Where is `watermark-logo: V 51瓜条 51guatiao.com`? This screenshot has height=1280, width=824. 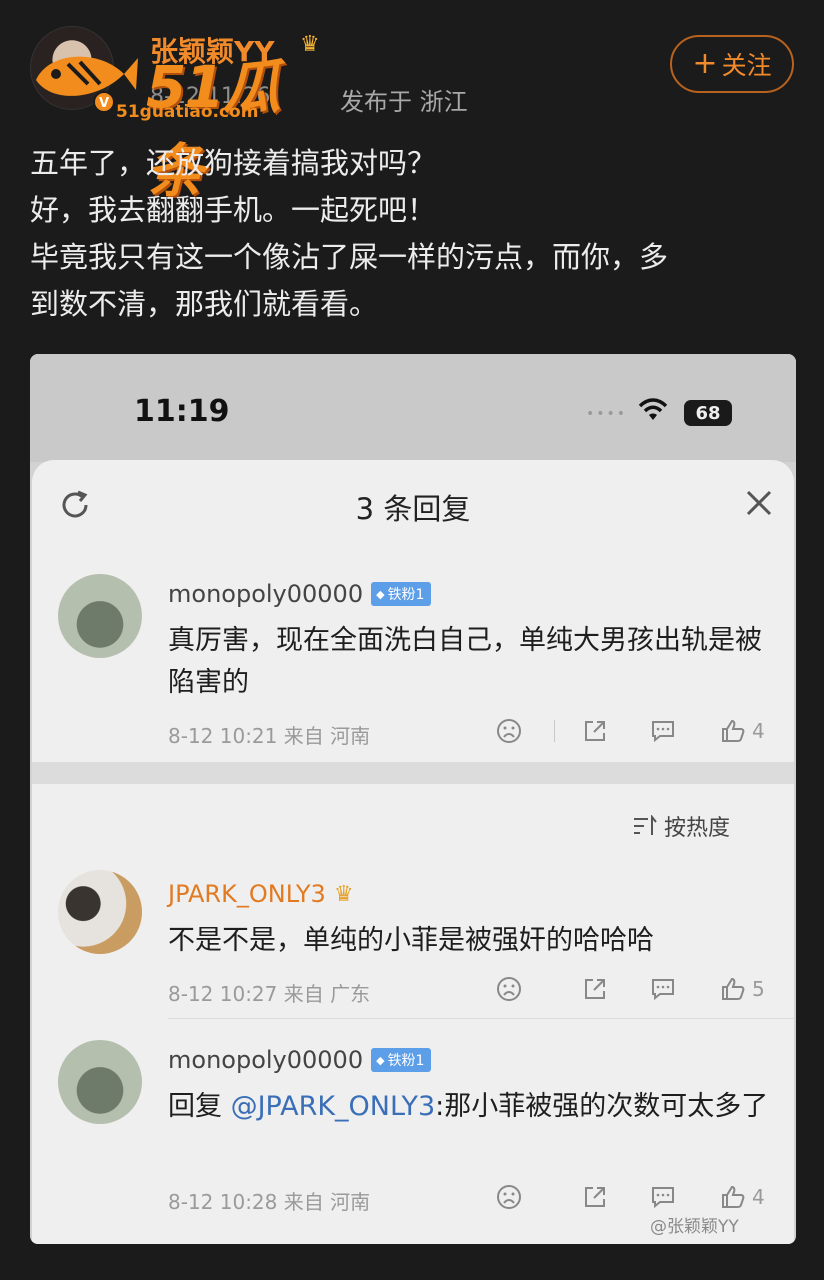 watermark-logo: V 51瓜条 51guatiao.com is located at coordinates (178, 122).